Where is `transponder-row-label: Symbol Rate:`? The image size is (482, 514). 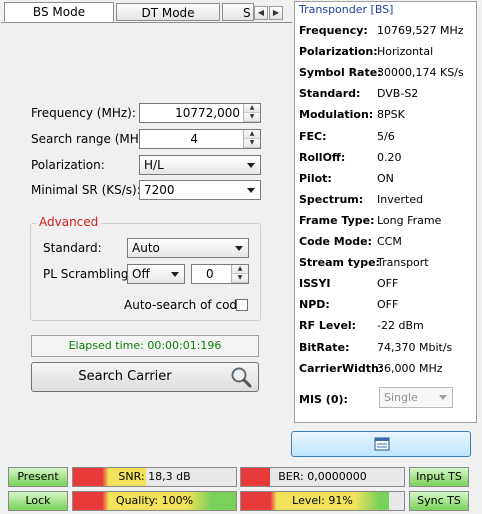 transponder-row-label: Symbol Rate: is located at coordinates (340, 72).